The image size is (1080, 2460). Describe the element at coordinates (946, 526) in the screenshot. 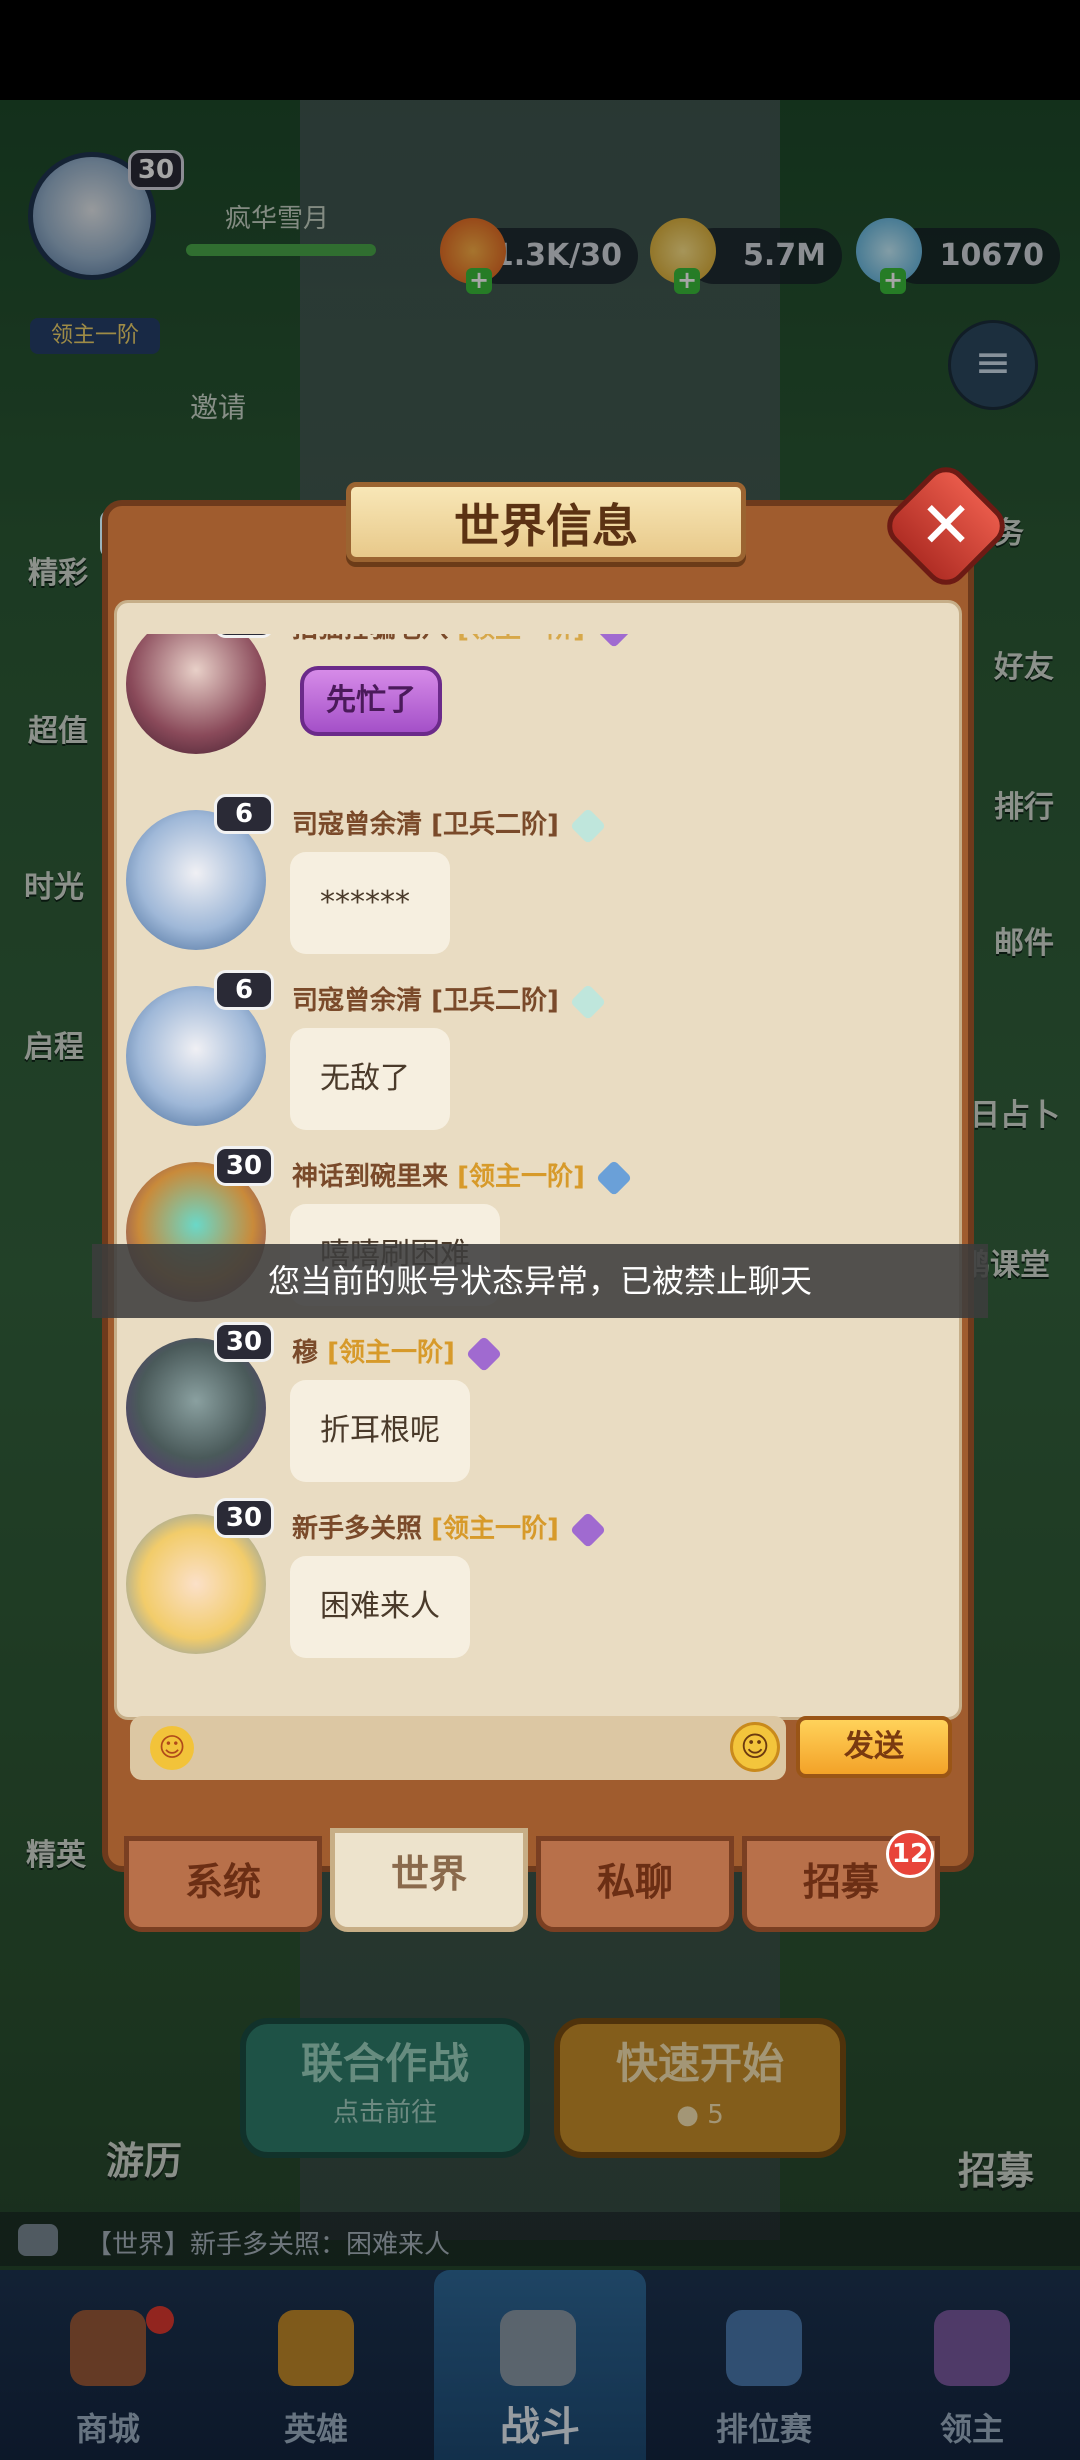

I see `close-icon: ✕` at that location.